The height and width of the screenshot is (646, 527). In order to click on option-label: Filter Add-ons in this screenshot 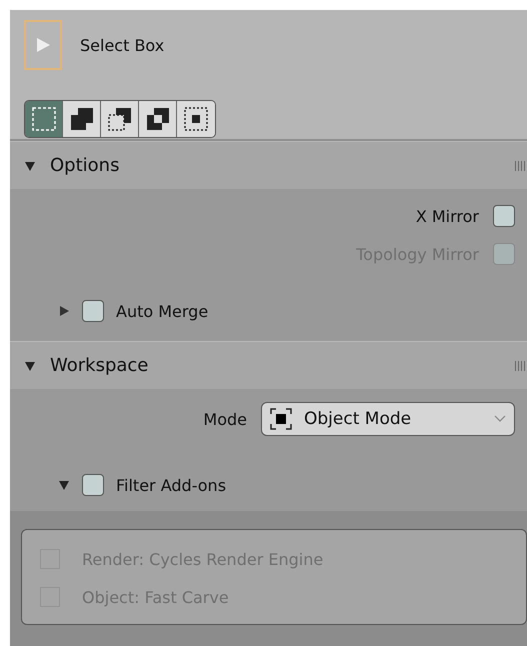, I will do `click(171, 485)`.